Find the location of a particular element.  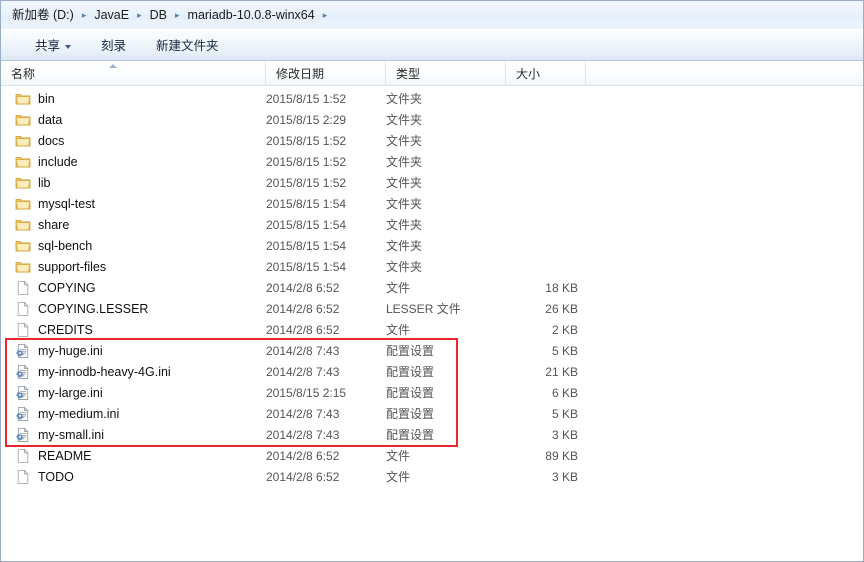

file-name-label: CREDITS is located at coordinates (65, 329).